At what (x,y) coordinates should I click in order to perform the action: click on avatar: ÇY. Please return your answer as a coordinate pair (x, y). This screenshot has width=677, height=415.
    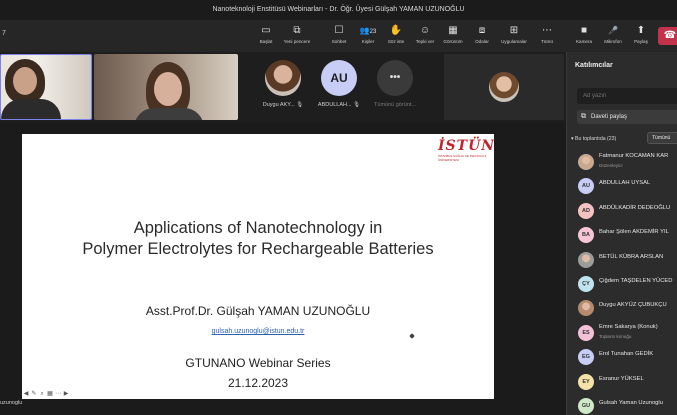
    Looking at the image, I should click on (586, 283).